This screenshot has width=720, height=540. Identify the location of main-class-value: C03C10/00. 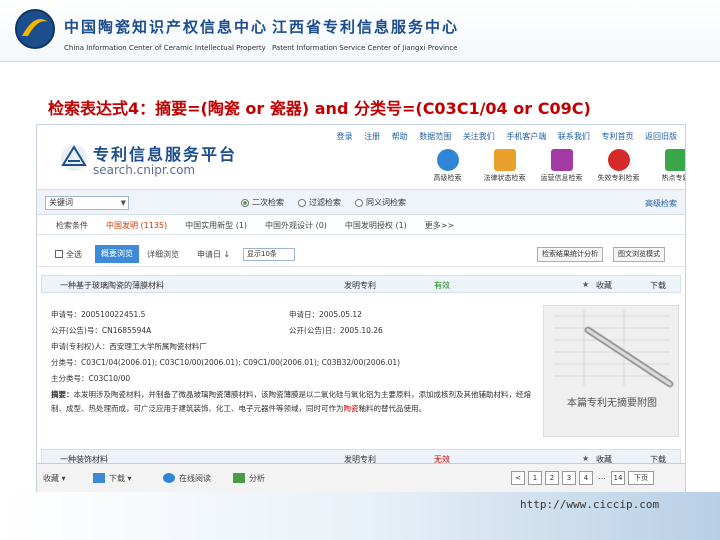
(109, 378).